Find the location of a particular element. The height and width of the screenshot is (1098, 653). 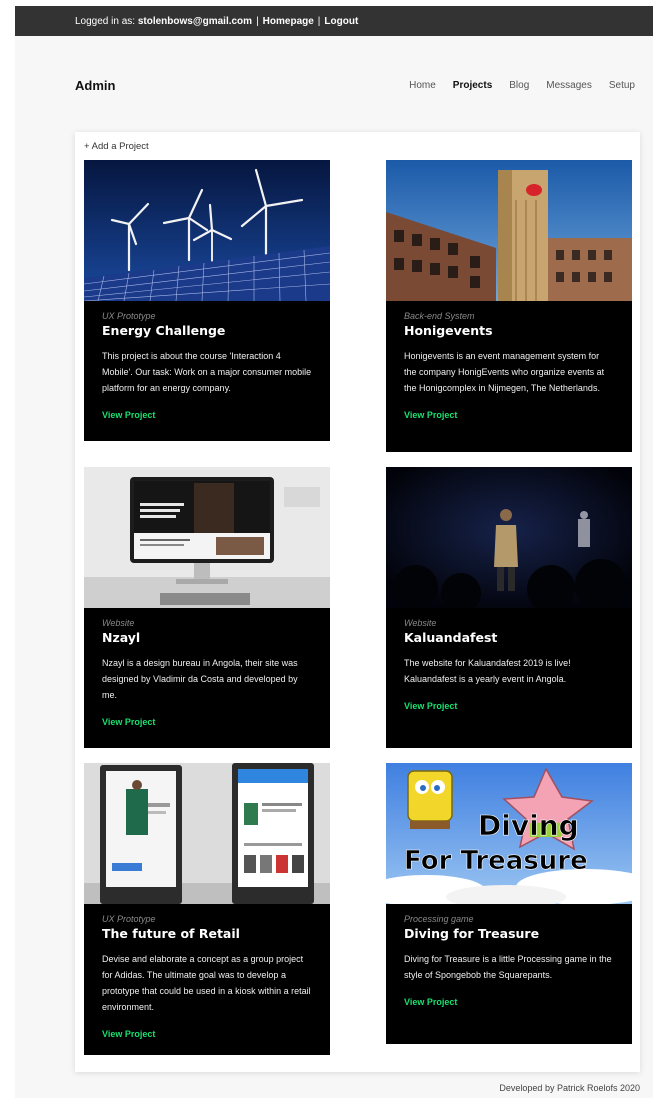

diving-for-treasure-title-image: Diving For Treasure is located at coordinates (509, 833).